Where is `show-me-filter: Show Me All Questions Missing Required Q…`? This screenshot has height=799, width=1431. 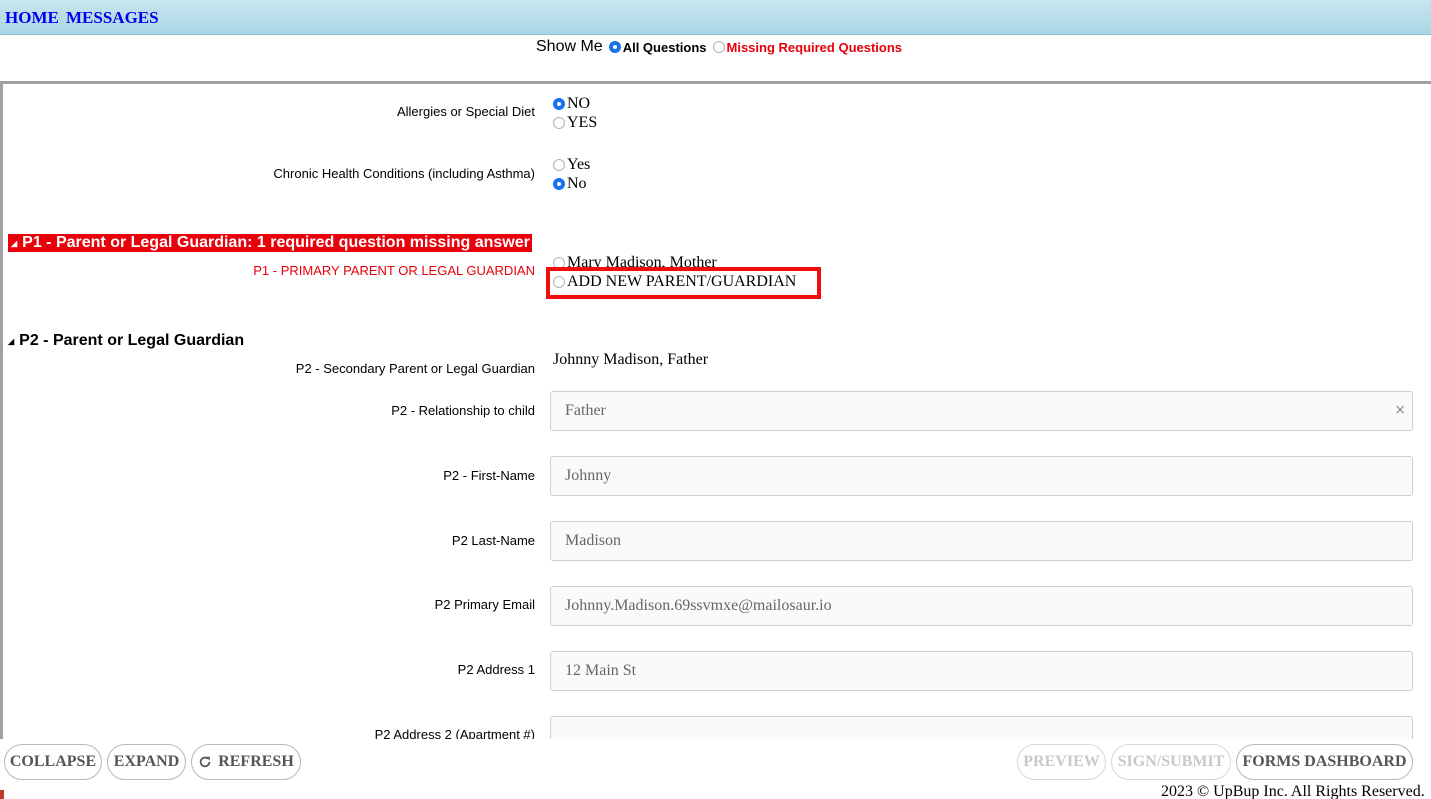 show-me-filter: Show Me All Questions Missing Required Q… is located at coordinates (722, 47).